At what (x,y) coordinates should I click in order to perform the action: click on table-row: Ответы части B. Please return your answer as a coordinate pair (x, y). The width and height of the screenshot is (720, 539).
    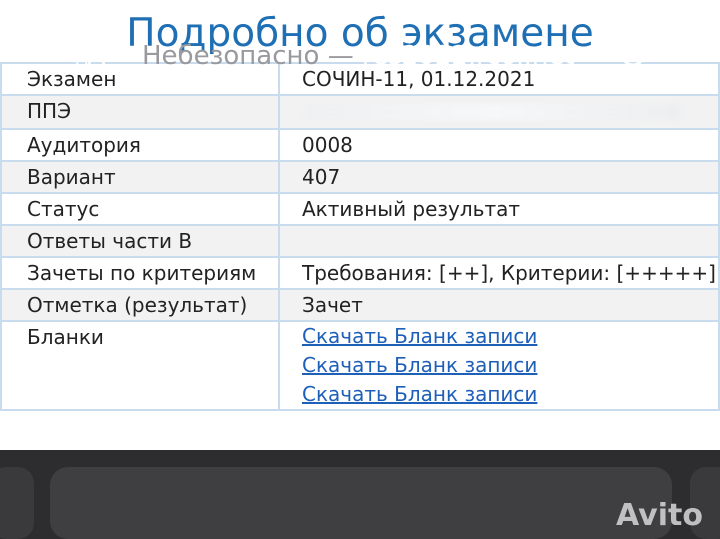
    Looking at the image, I should click on (360, 241).